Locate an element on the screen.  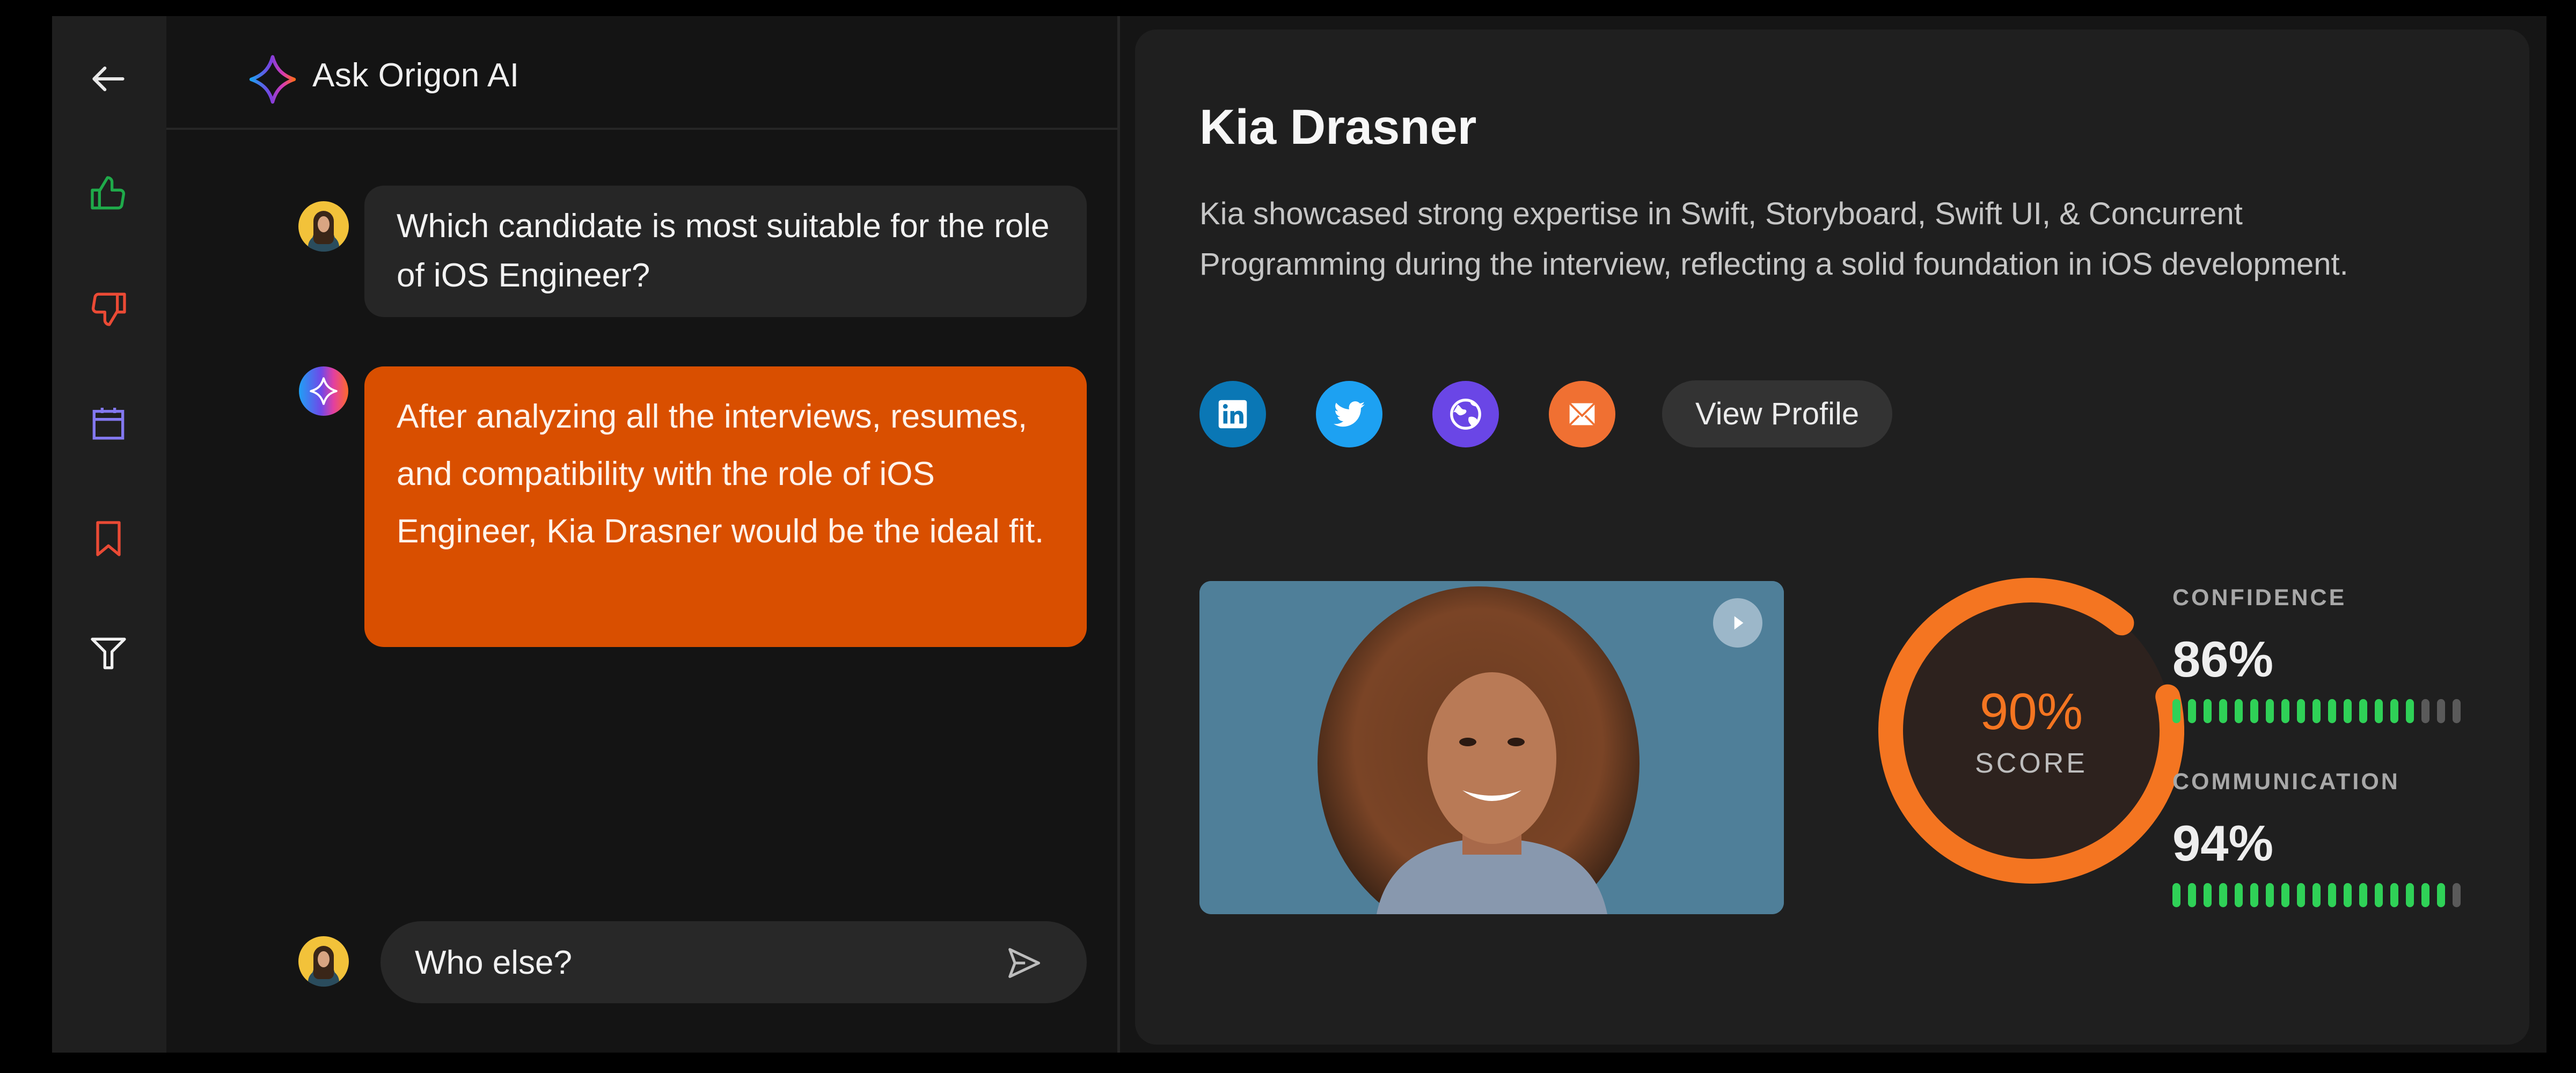
metric-label: CONFIDENCE is located at coordinates (2259, 598).